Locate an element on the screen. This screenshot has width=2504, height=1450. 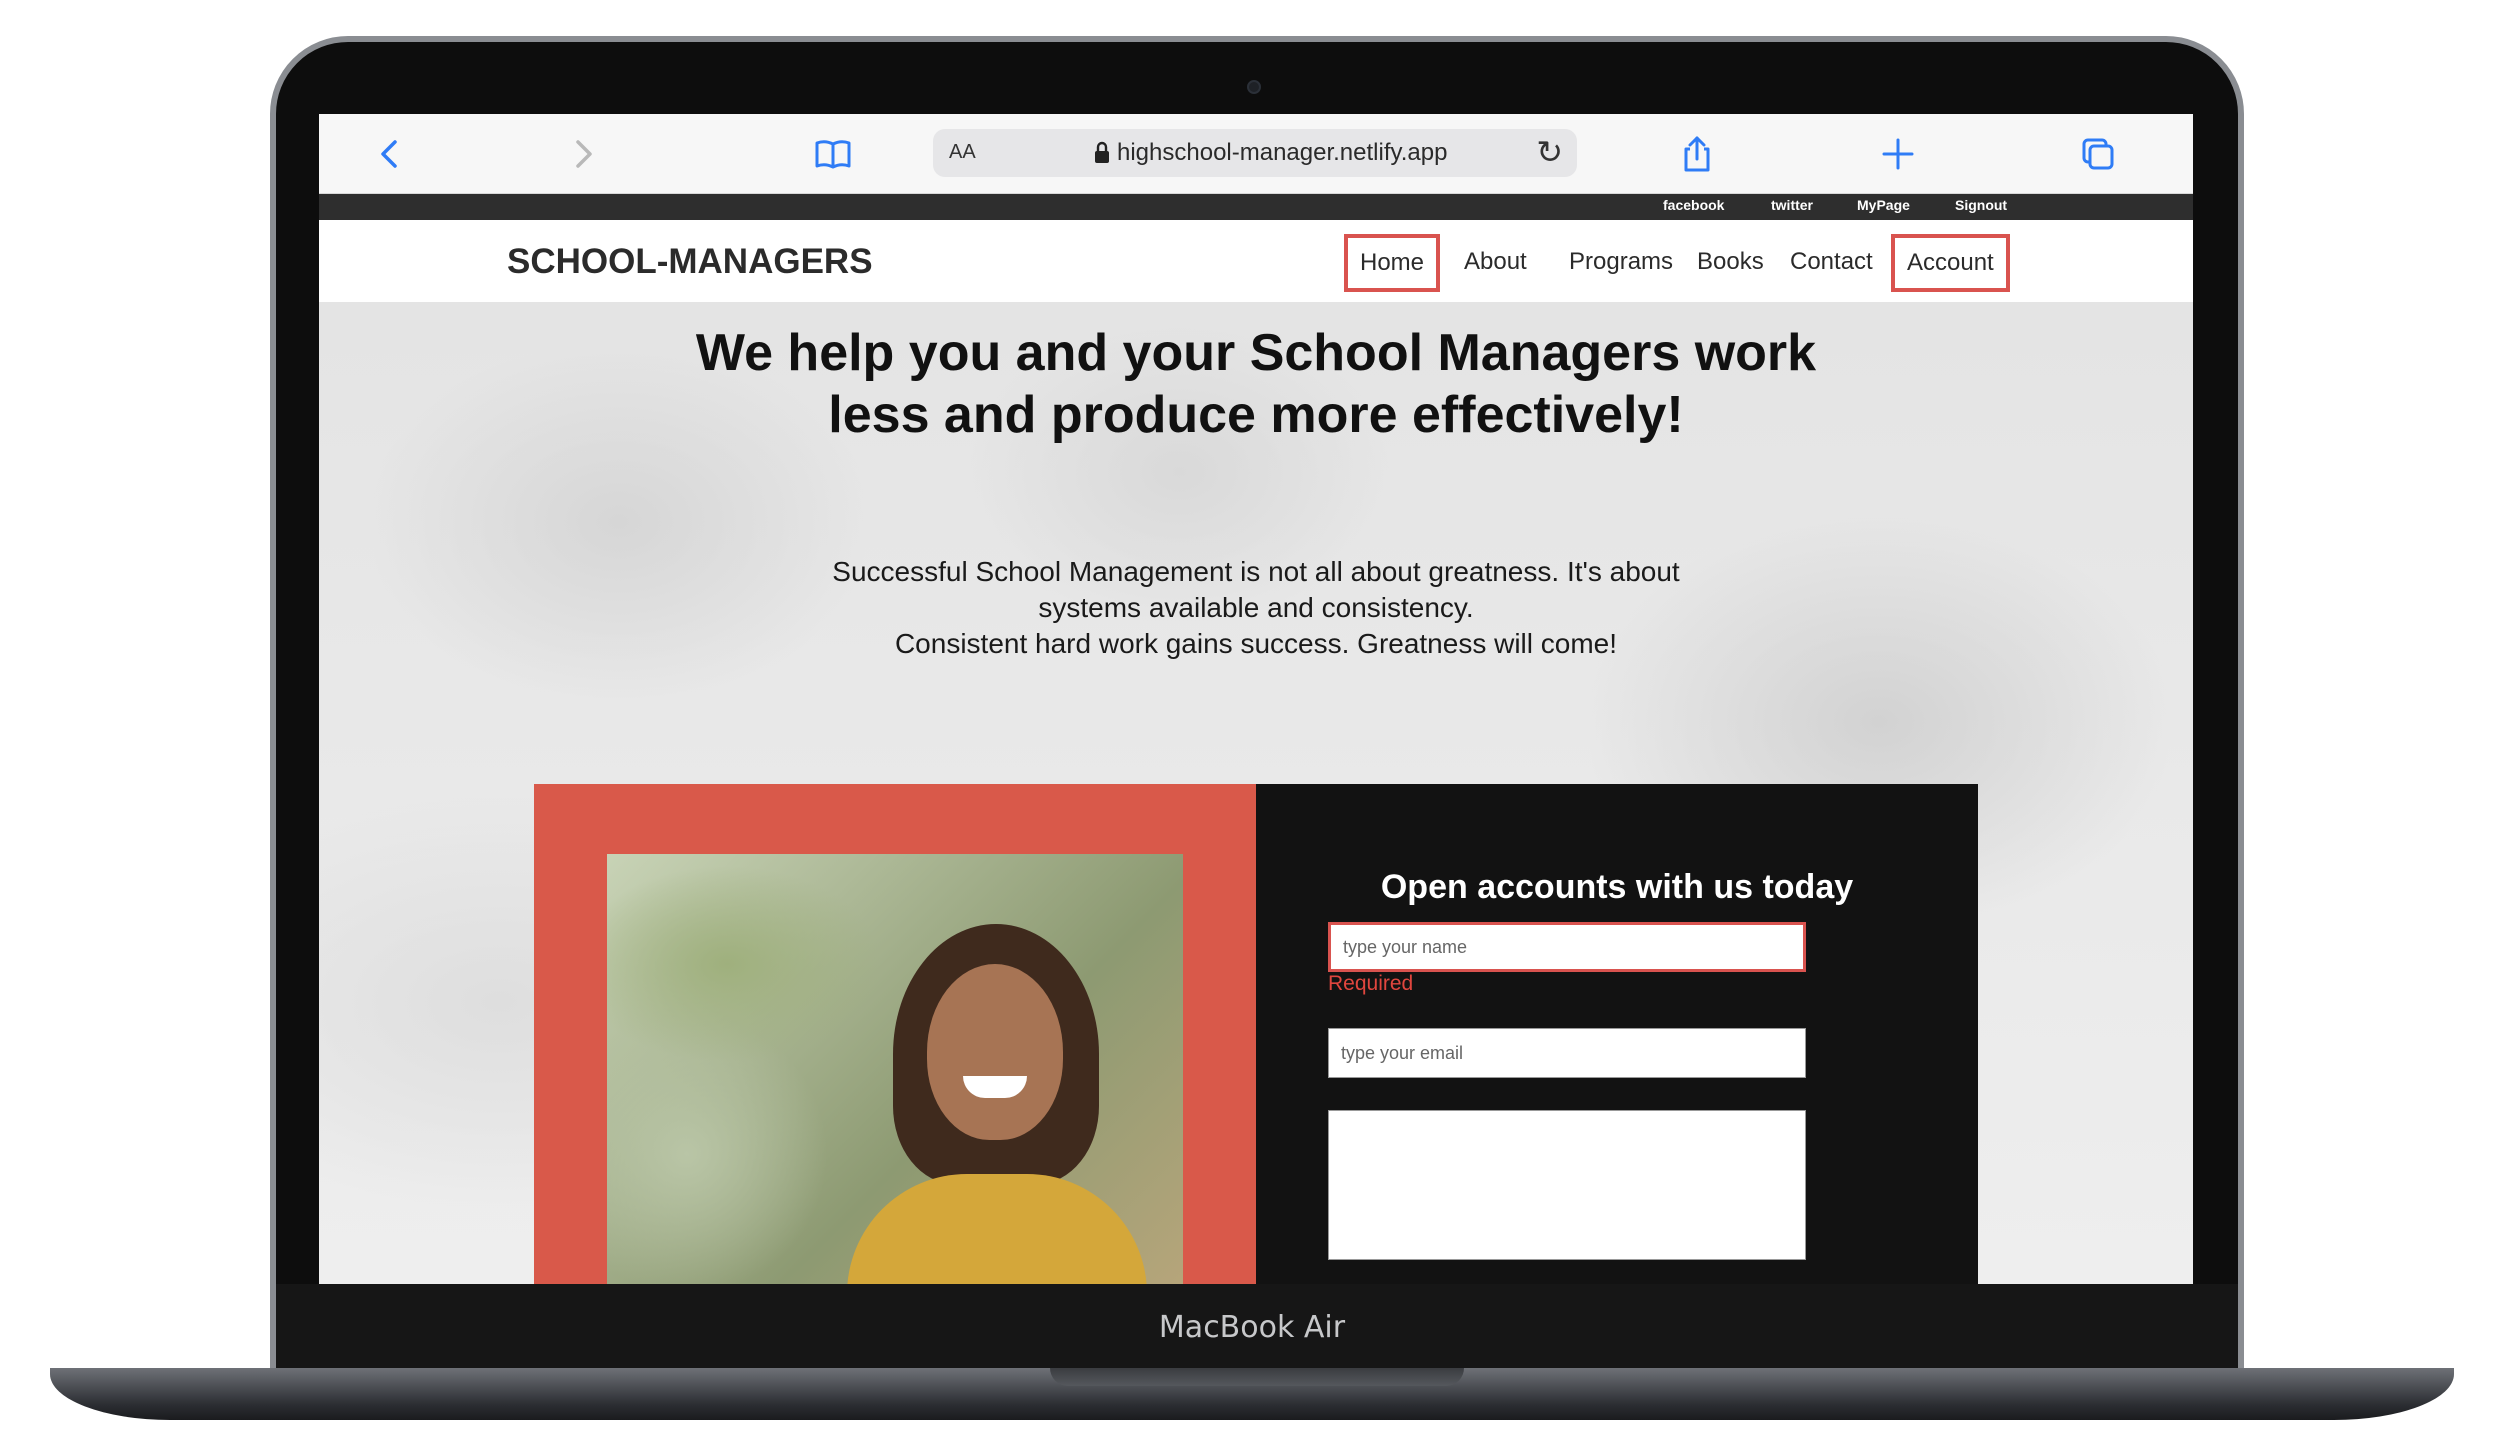
lock-icon is located at coordinates (1102, 155).